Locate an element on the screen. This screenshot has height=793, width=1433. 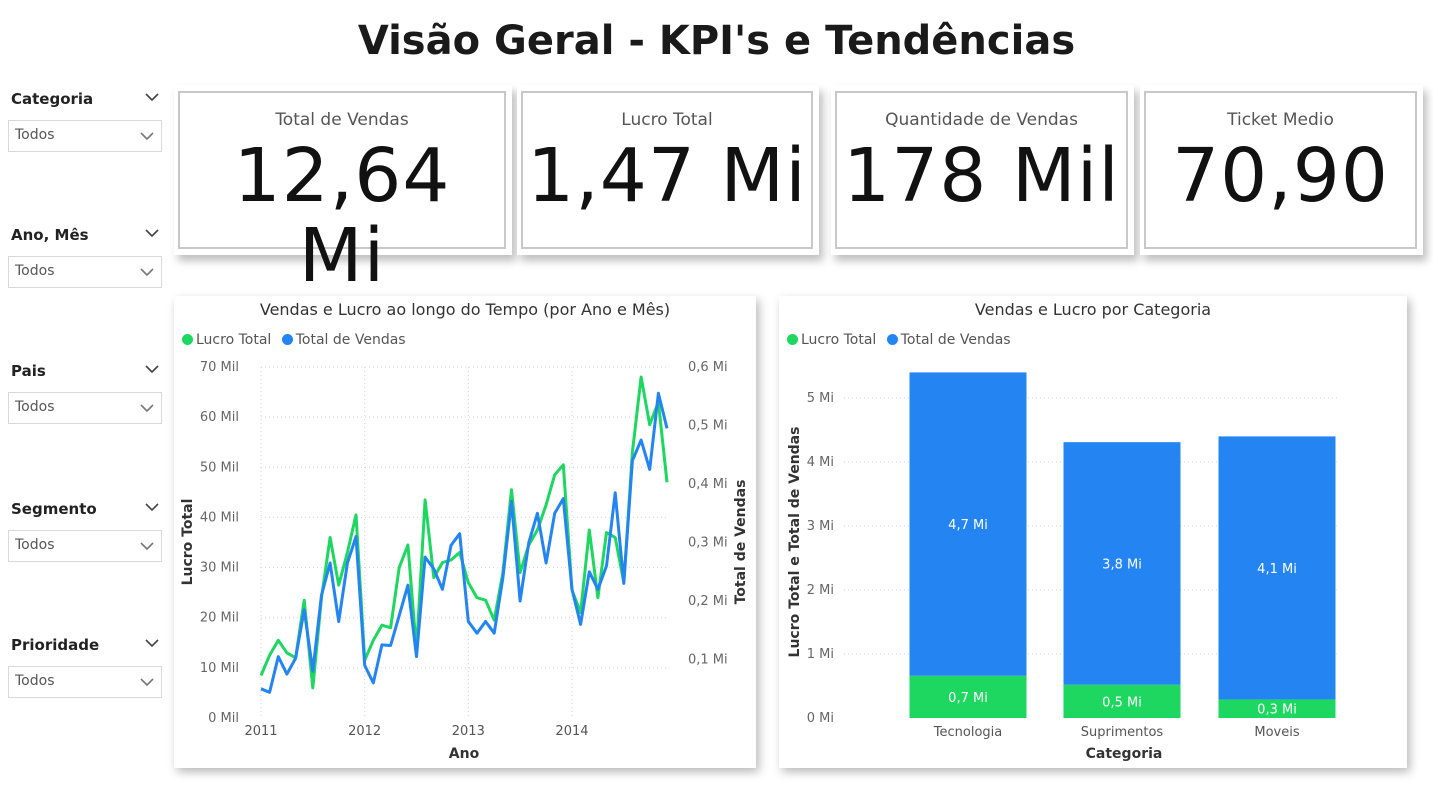
kpi-label: Ticket Medio is located at coordinates (1280, 120).